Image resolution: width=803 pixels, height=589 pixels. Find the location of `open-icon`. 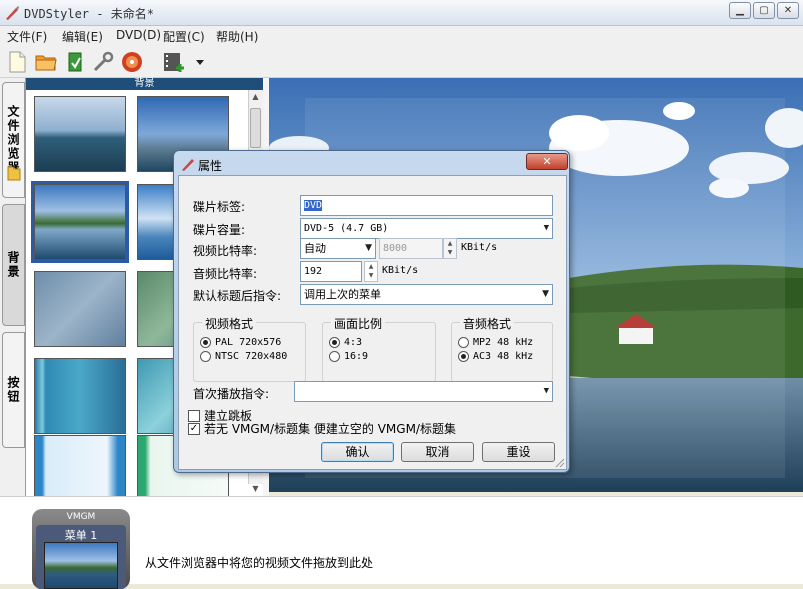

open-icon is located at coordinates (46, 62).